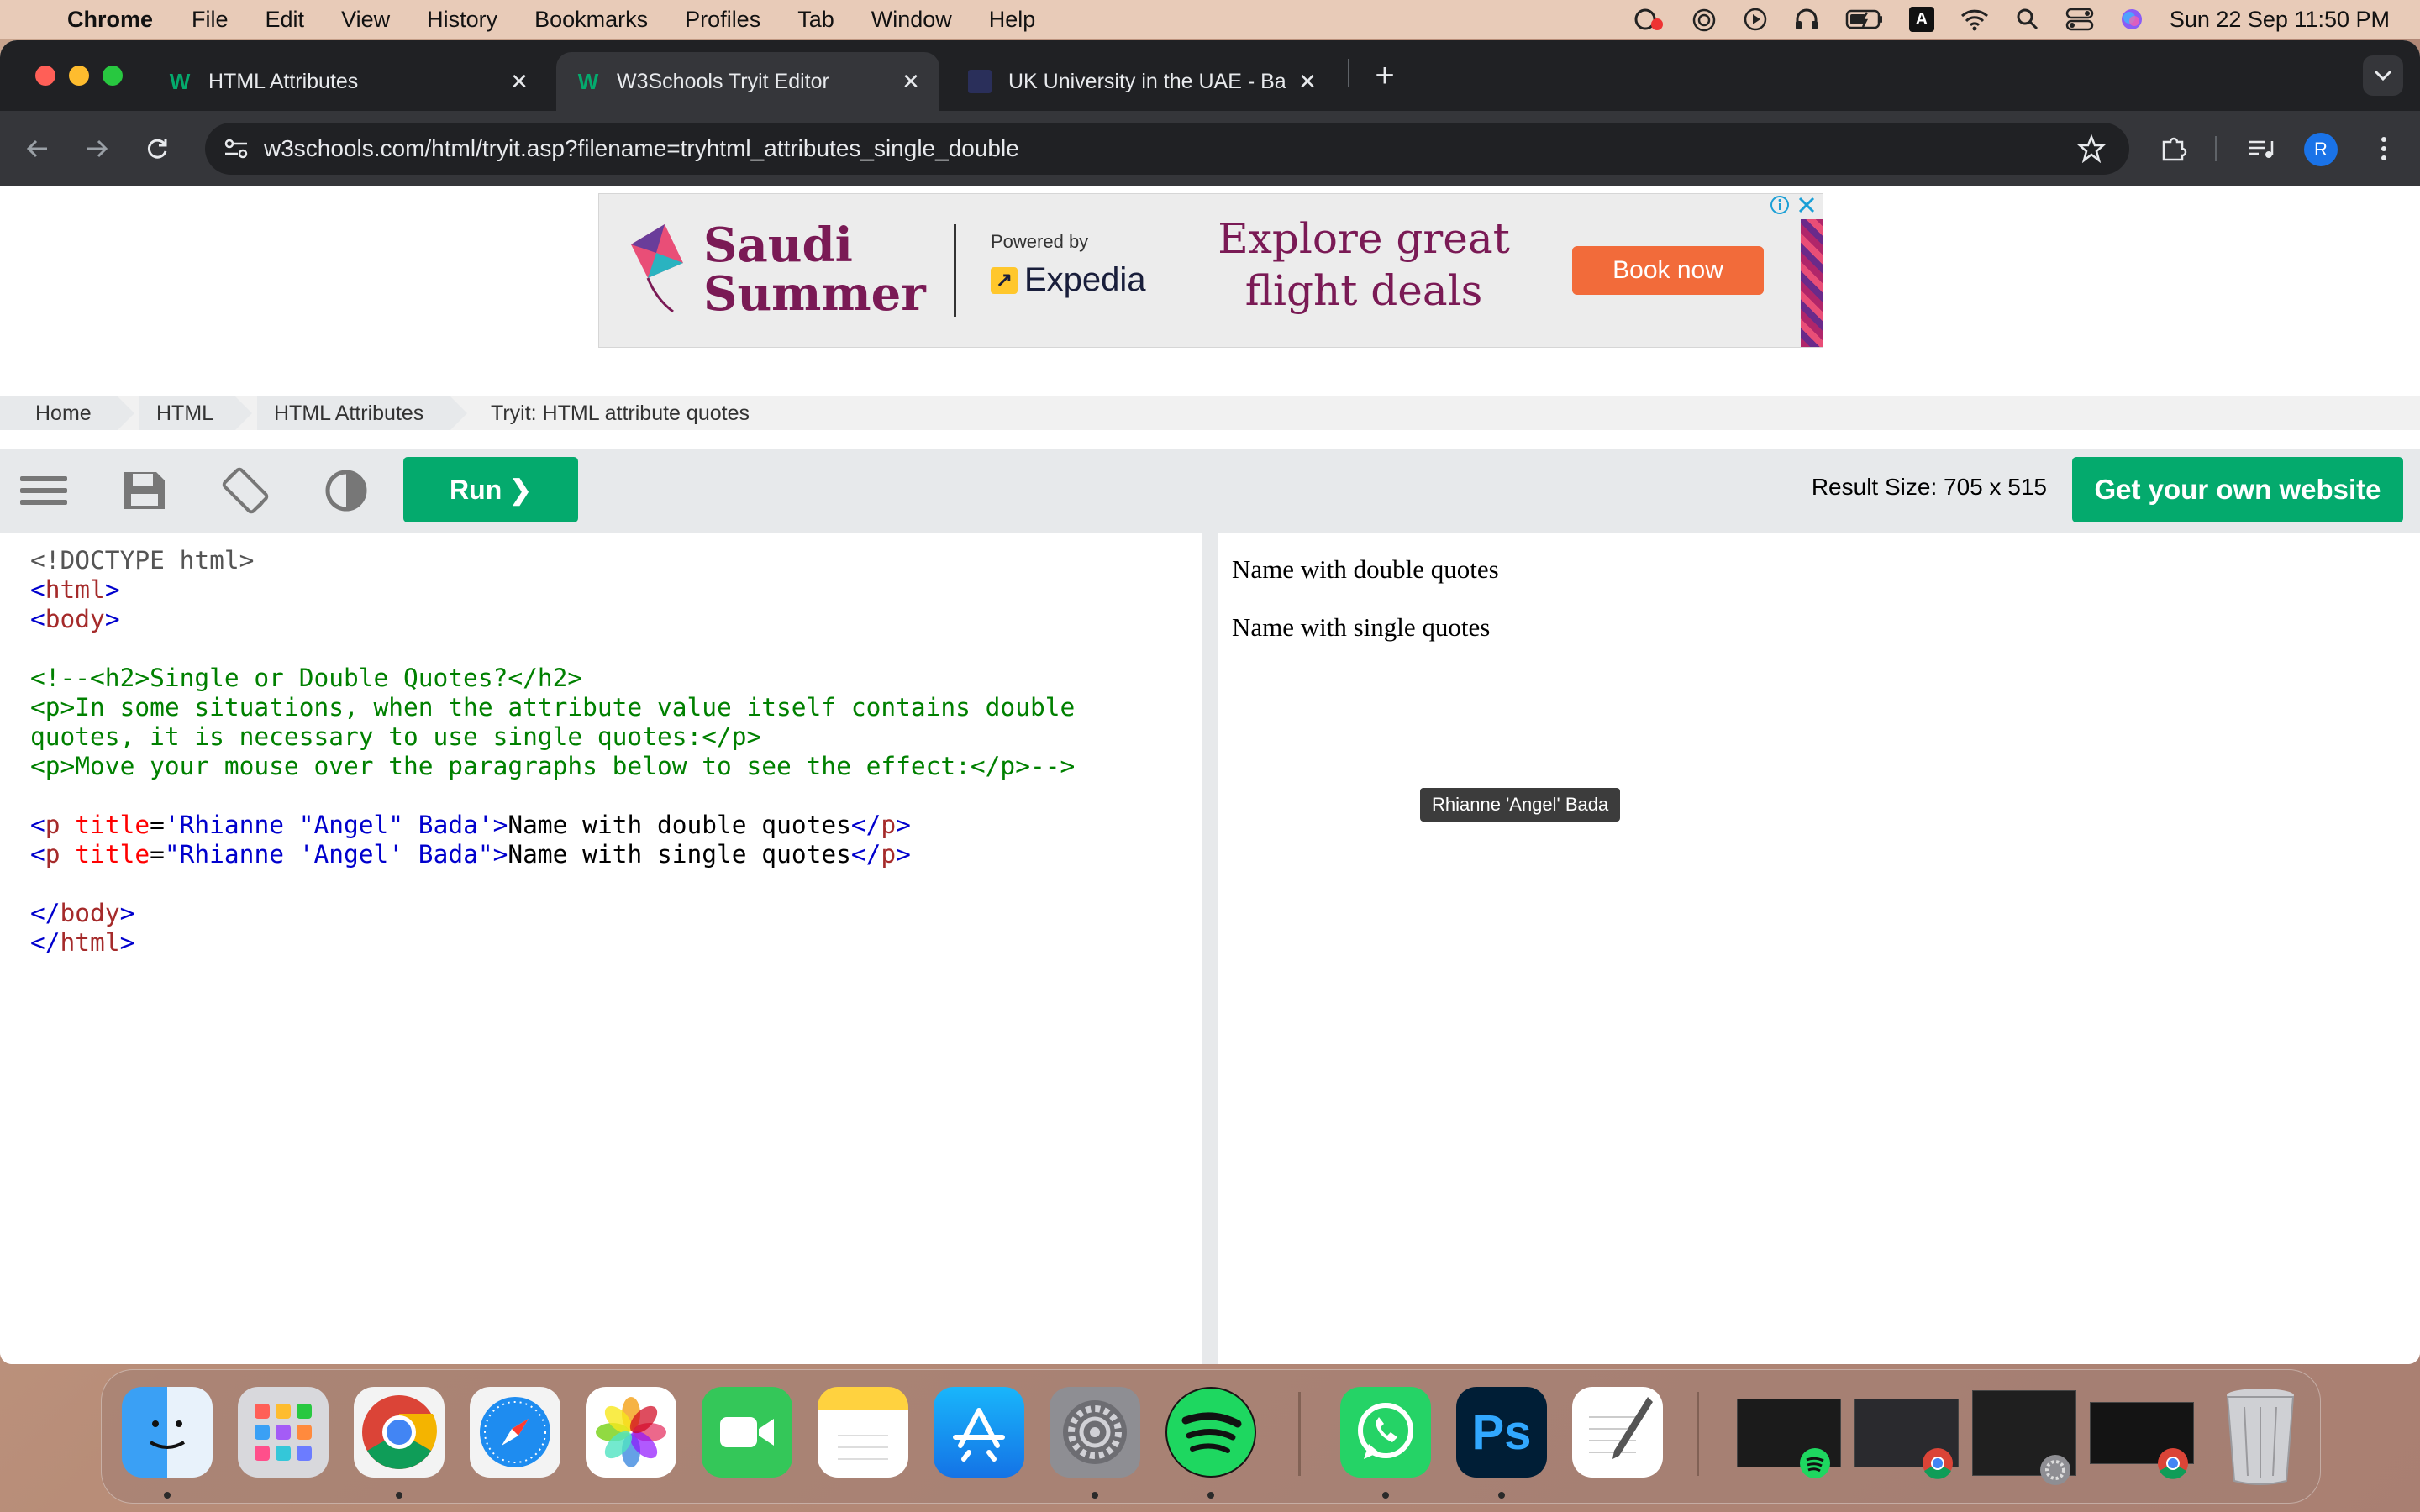 The image size is (2420, 1512). I want to click on creative-cloud-icon, so click(1649, 19).